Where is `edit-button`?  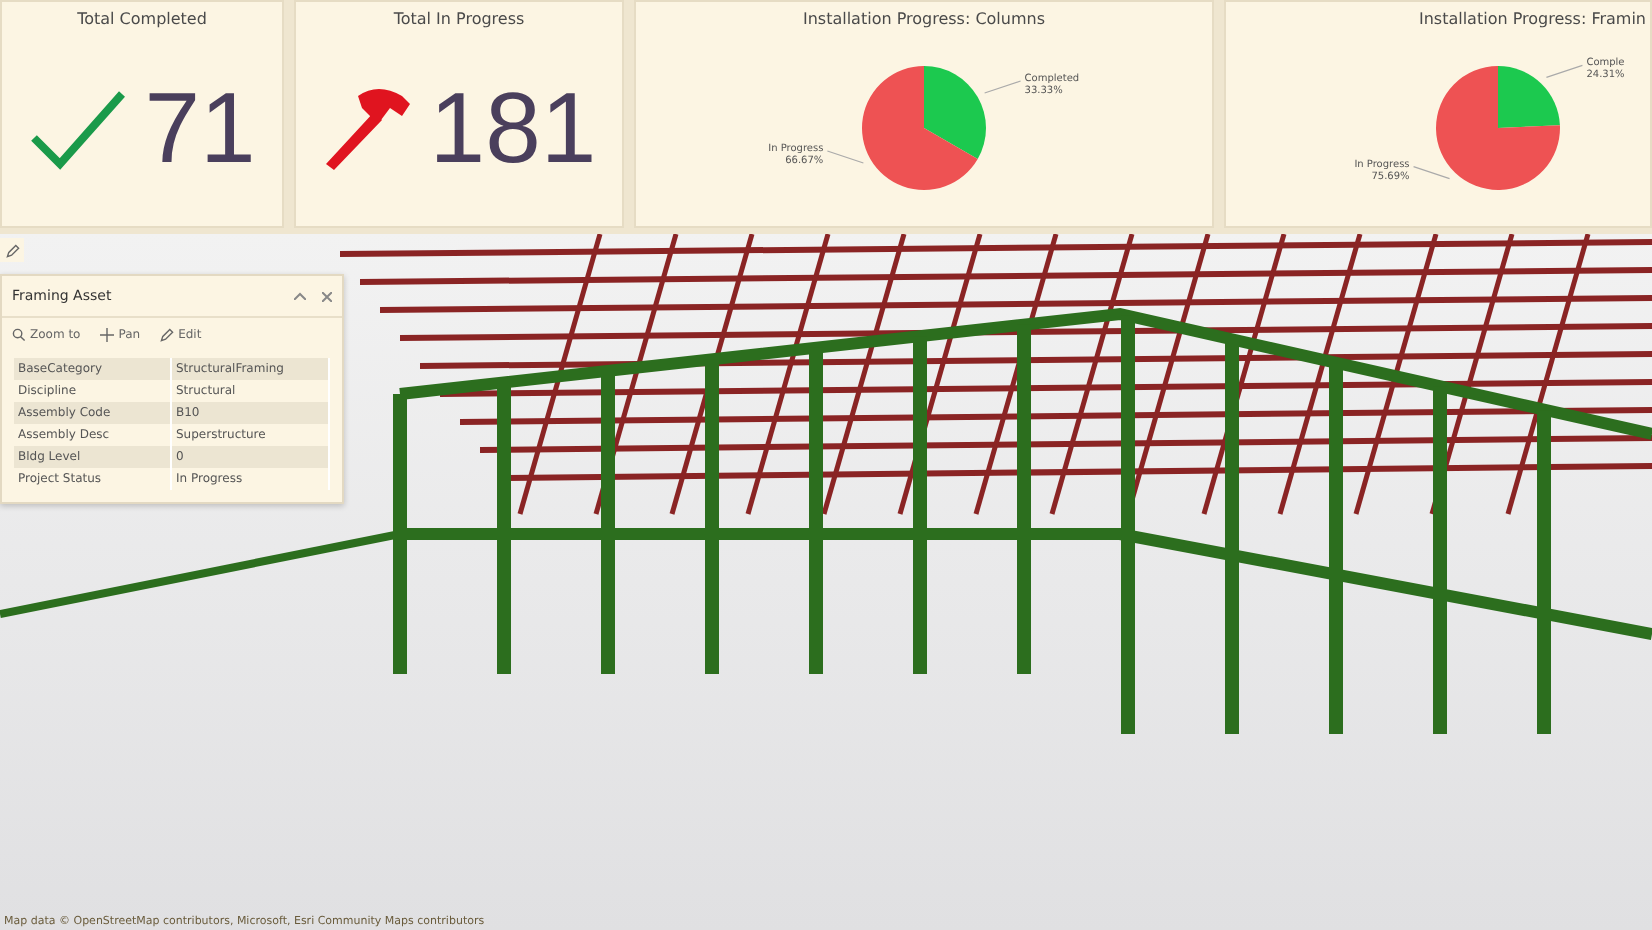 edit-button is located at coordinates (12, 250).